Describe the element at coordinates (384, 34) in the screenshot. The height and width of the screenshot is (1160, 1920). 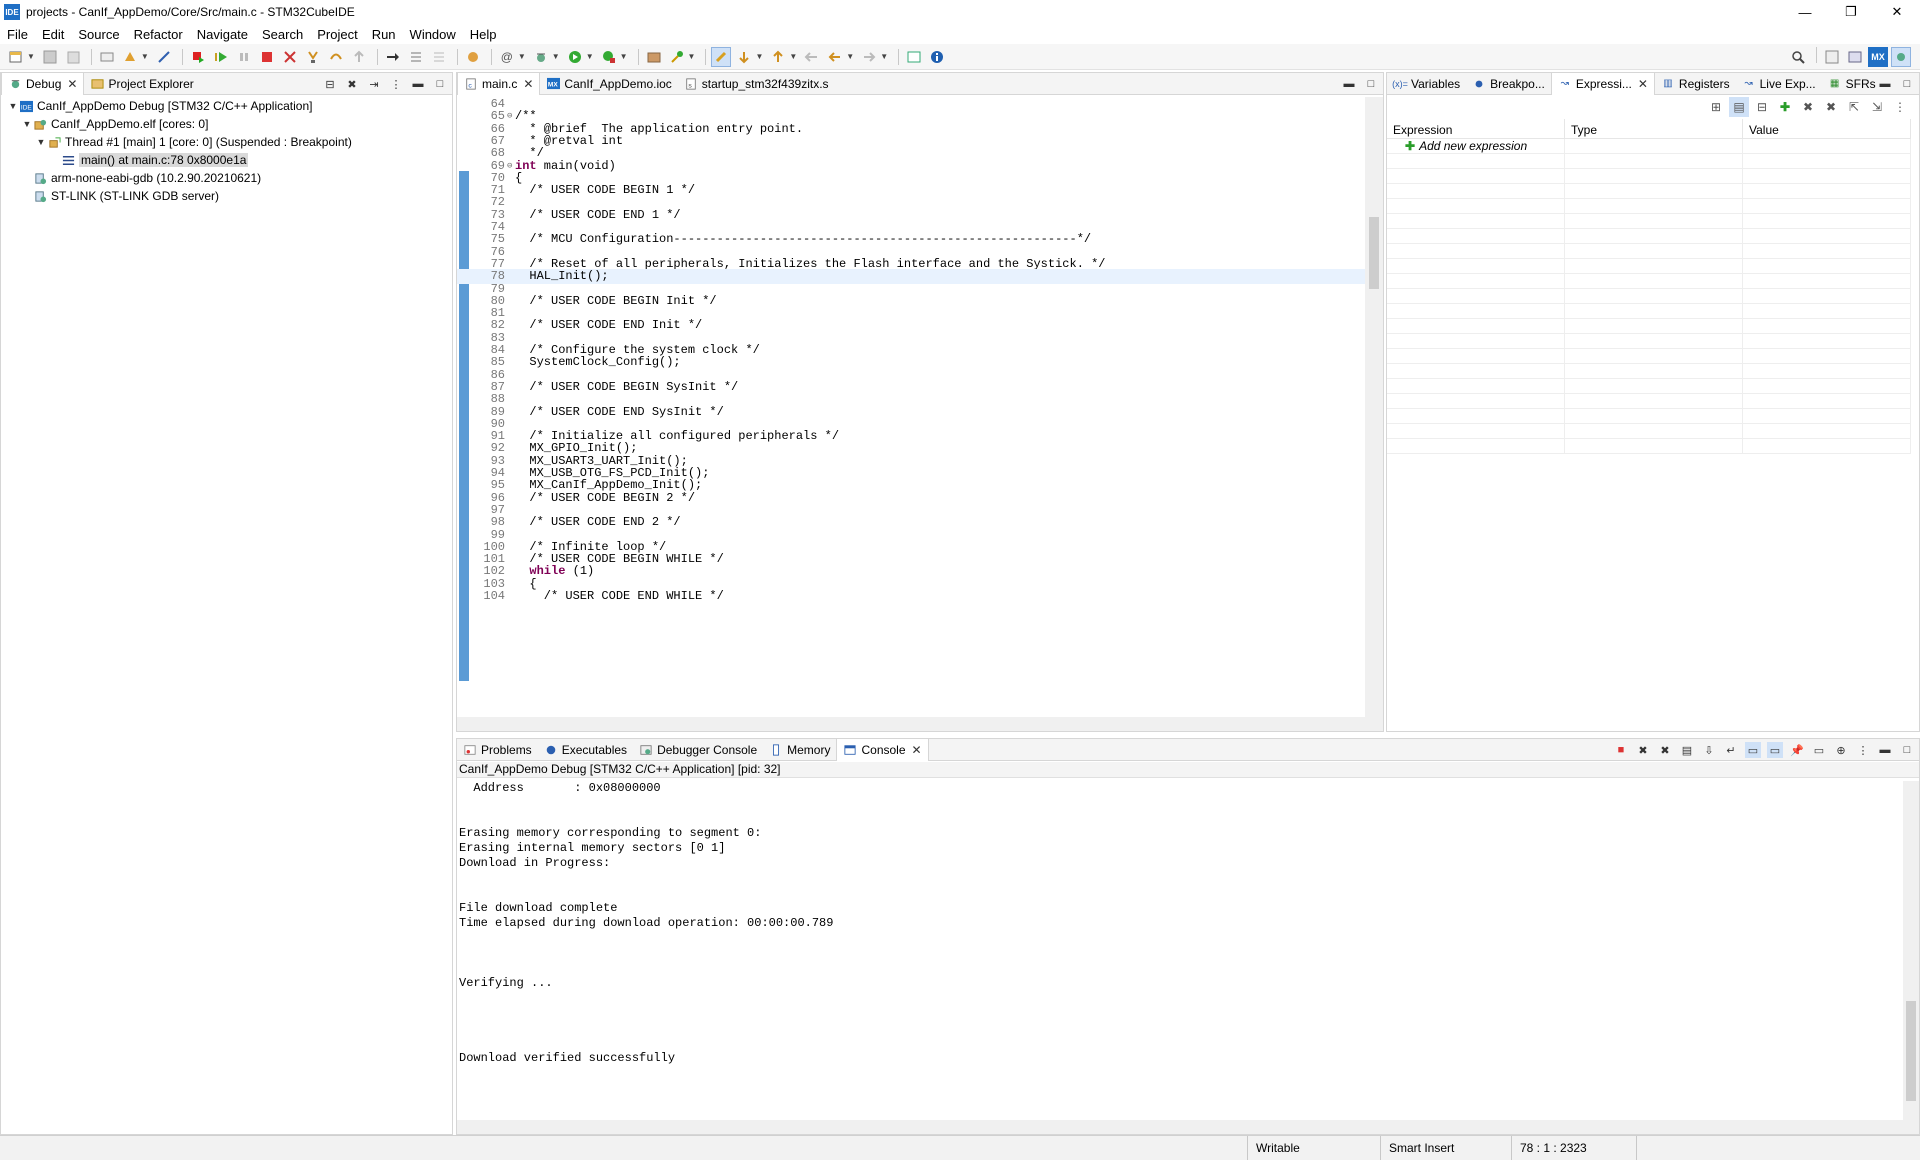
I see `menu-run: Run` at that location.